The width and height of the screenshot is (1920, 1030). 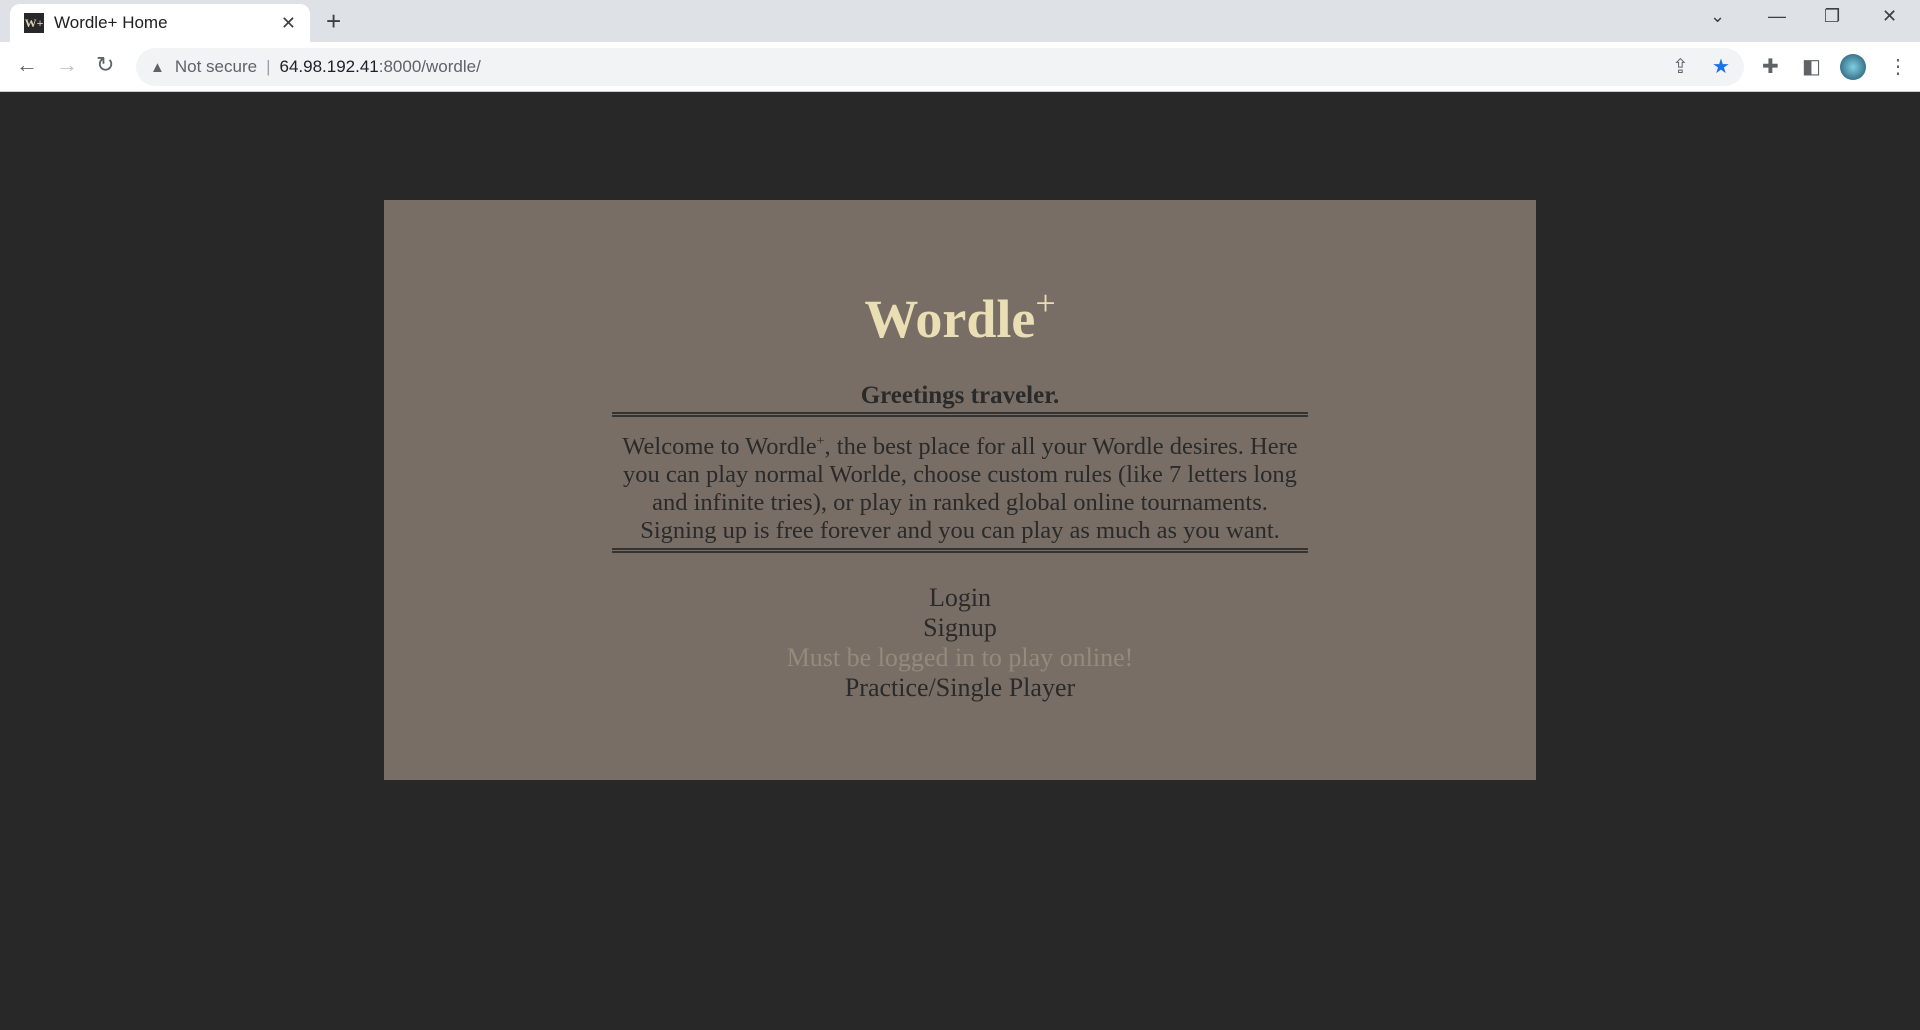 What do you see at coordinates (960, 598) in the screenshot?
I see `login-link: Login` at bounding box center [960, 598].